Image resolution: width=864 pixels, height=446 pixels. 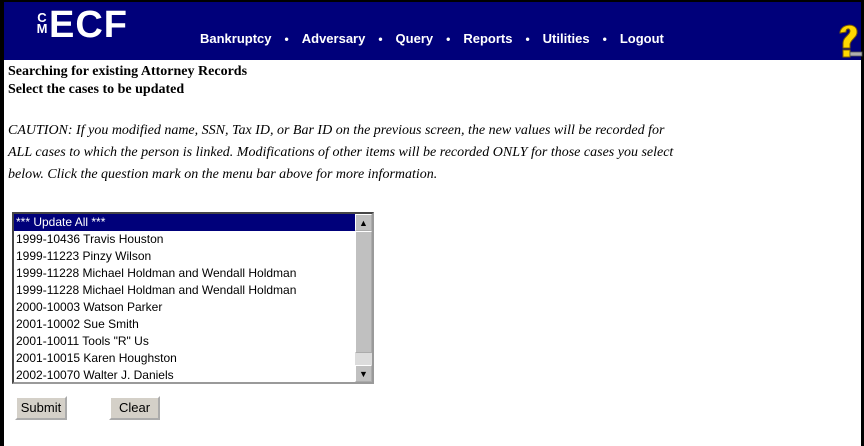 I want to click on arrow-down-icon: ▼, so click(x=363, y=373).